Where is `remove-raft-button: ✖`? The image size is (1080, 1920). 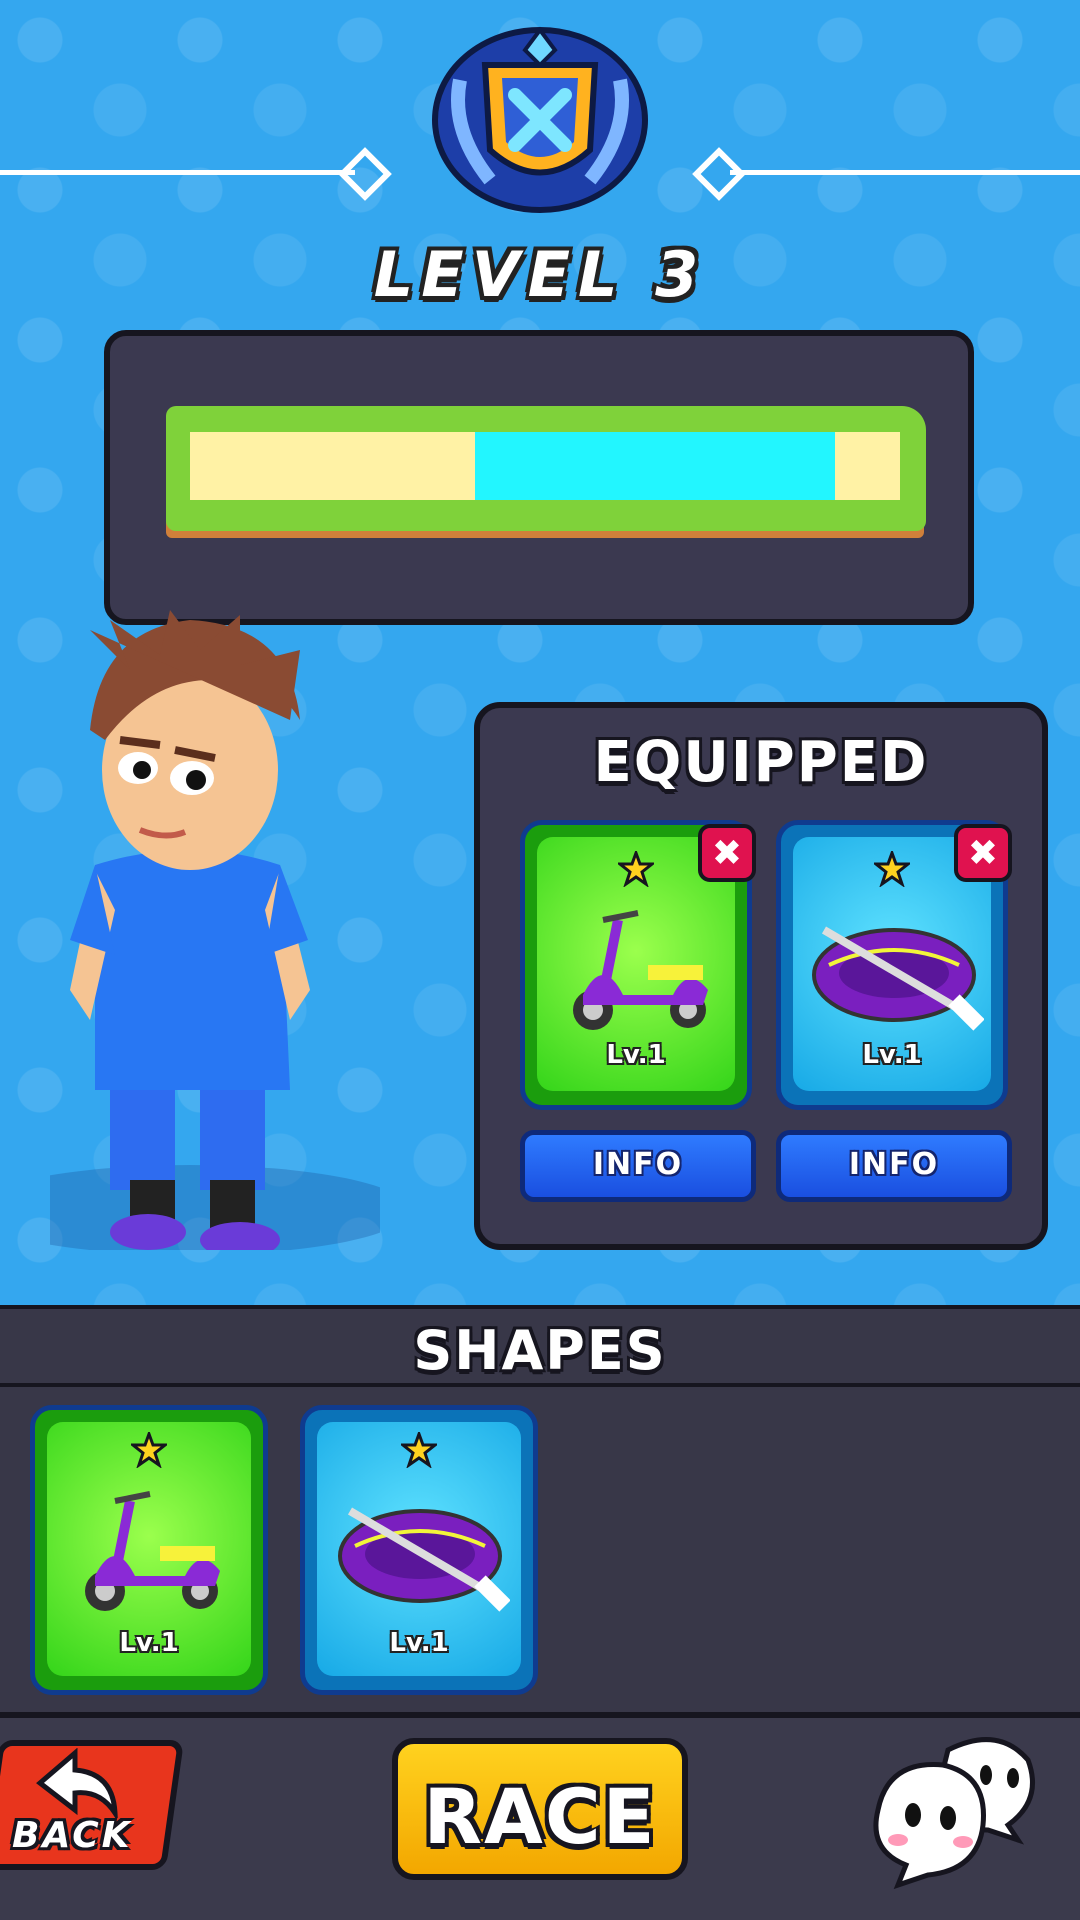 remove-raft-button: ✖ is located at coordinates (983, 853).